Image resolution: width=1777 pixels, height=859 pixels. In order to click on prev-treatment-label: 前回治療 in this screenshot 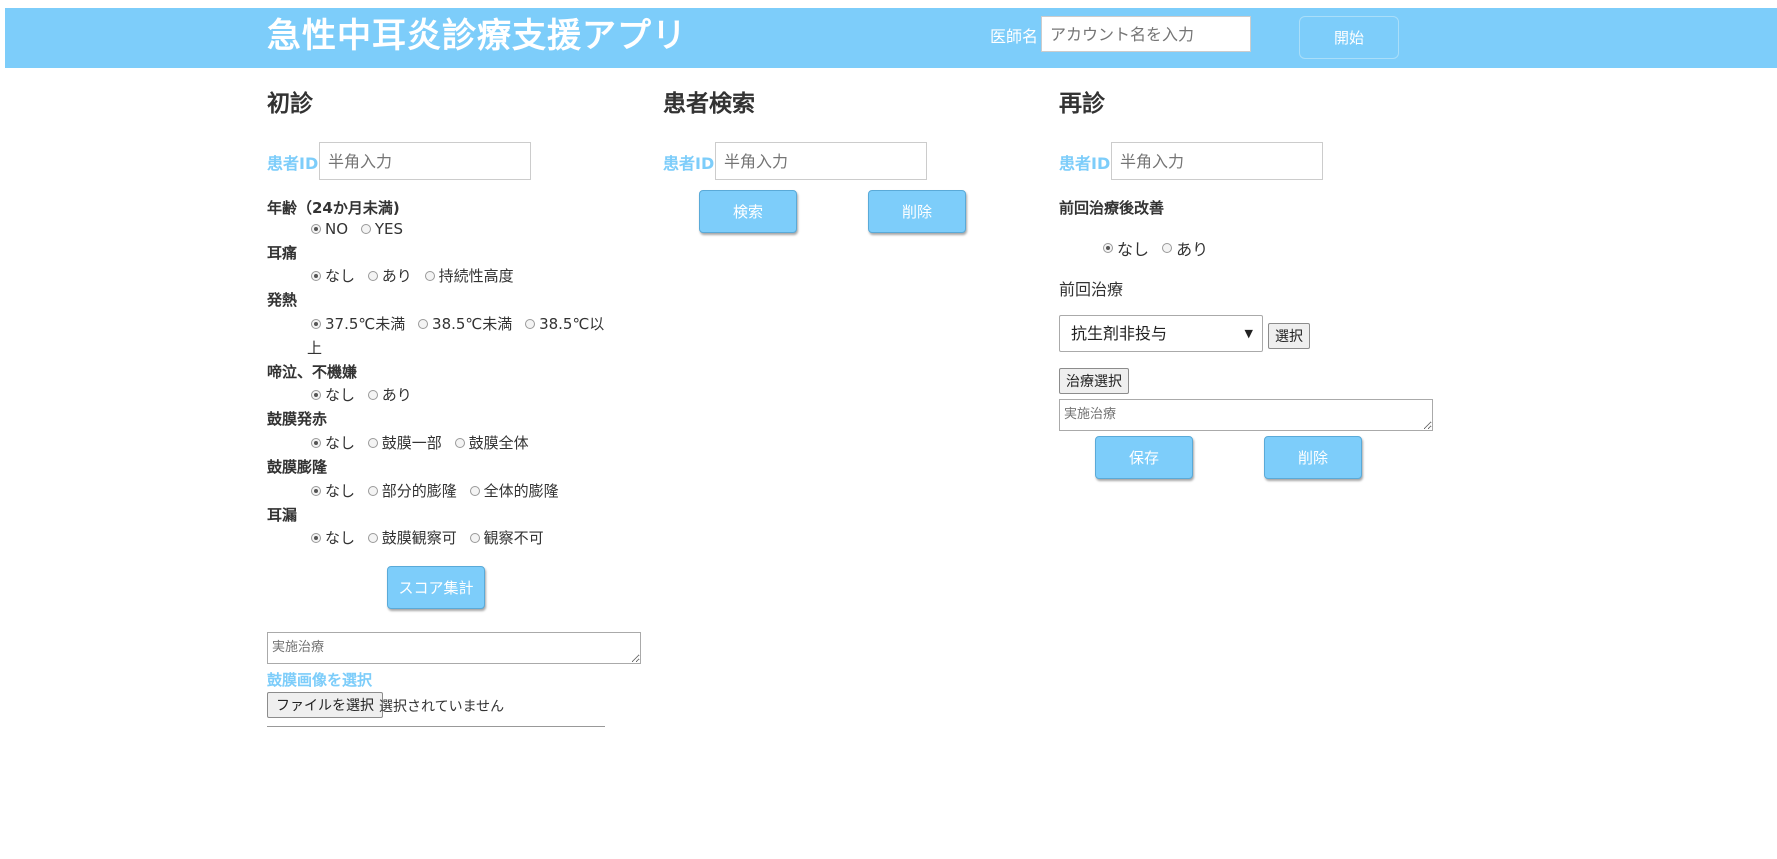, I will do `click(1091, 289)`.